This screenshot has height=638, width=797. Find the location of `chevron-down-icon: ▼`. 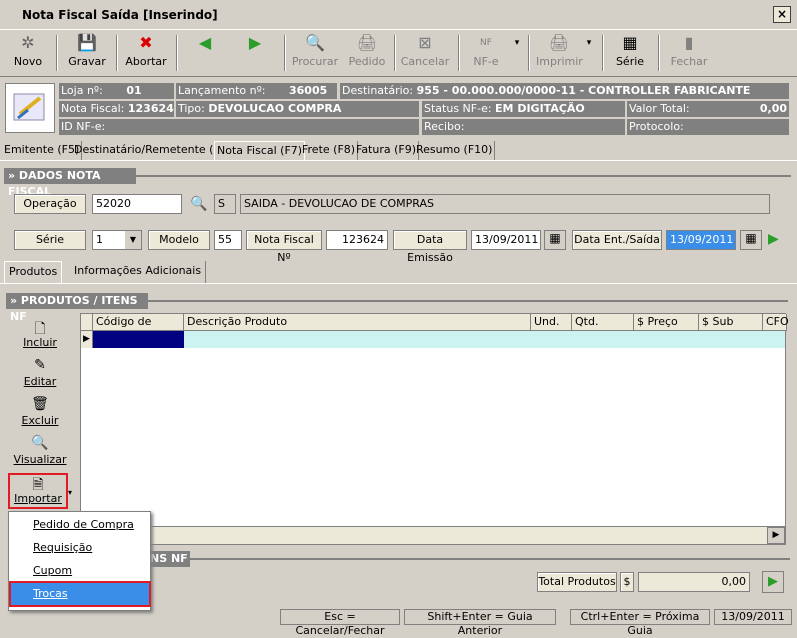

chevron-down-icon: ▼ is located at coordinates (133, 240).